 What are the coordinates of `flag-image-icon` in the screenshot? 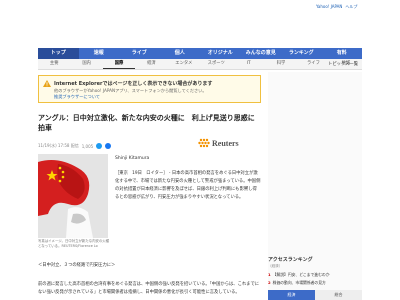 It's located at (73, 196).